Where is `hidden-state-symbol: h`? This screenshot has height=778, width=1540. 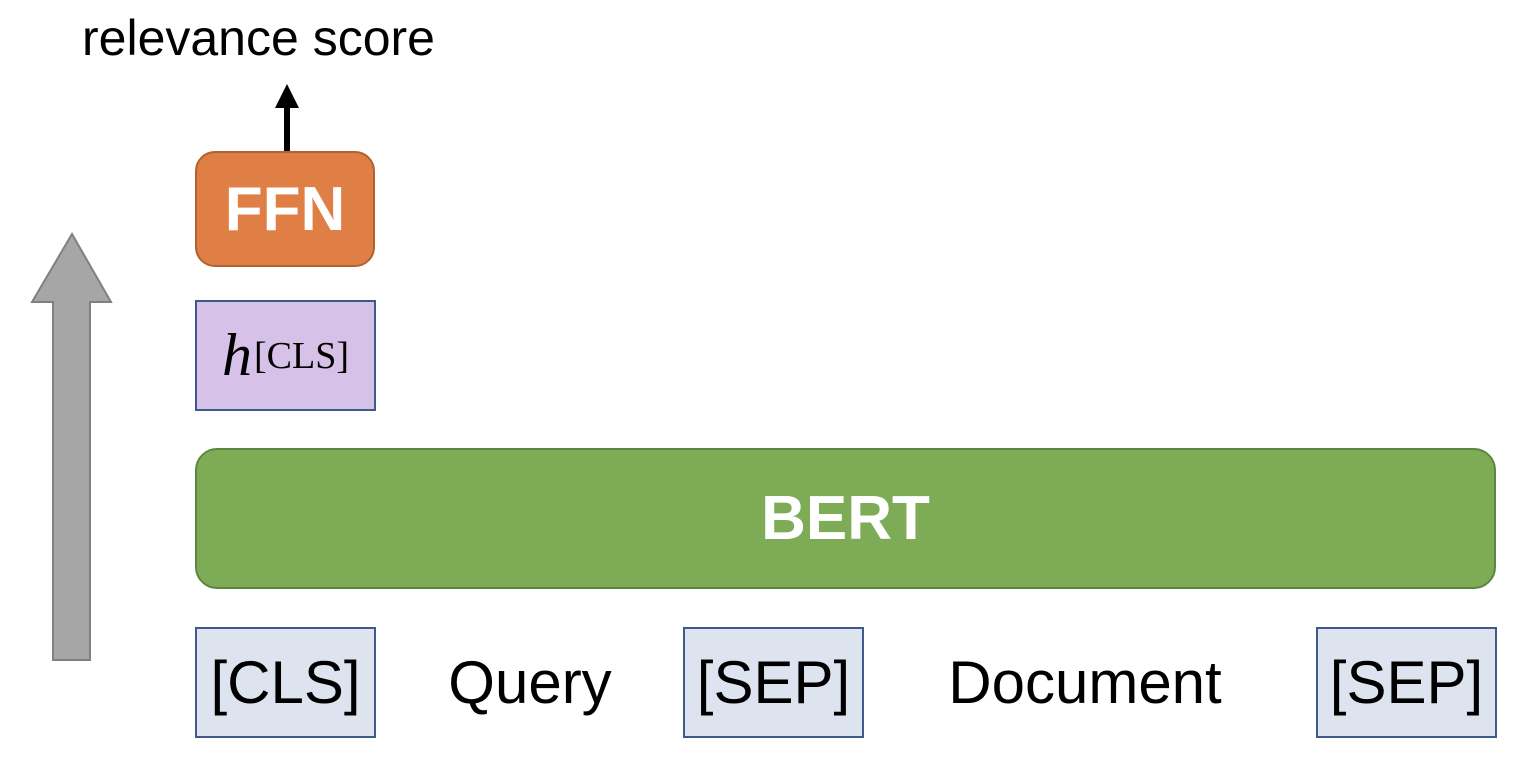
hidden-state-symbol: h is located at coordinates (237, 355).